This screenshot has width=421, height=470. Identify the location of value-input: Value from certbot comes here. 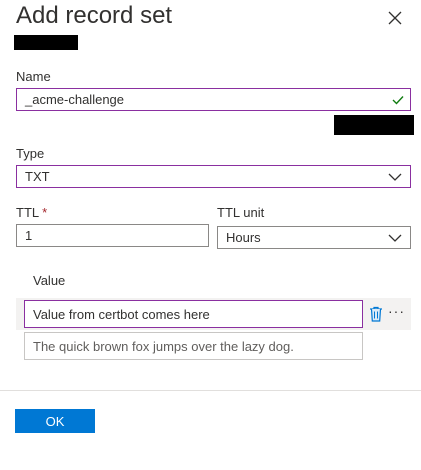
(193, 314).